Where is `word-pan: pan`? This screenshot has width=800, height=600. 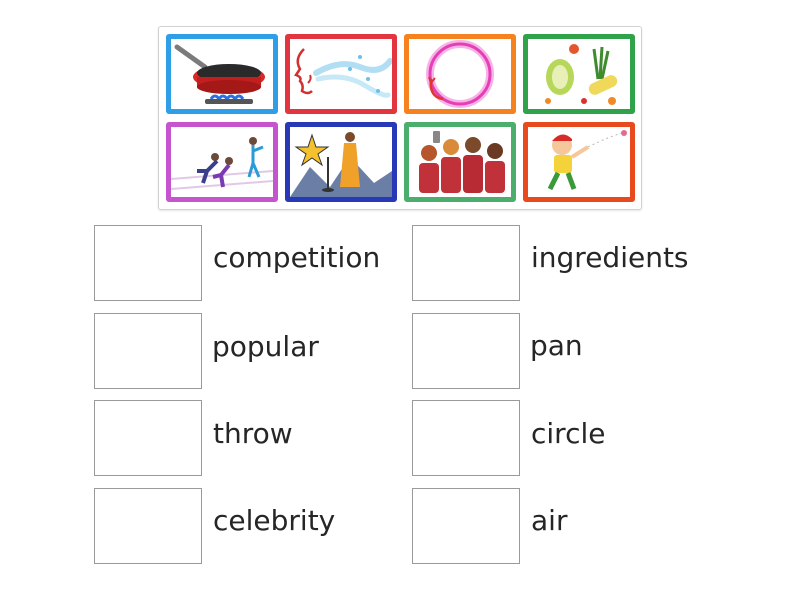 word-pan: pan is located at coordinates (556, 345).